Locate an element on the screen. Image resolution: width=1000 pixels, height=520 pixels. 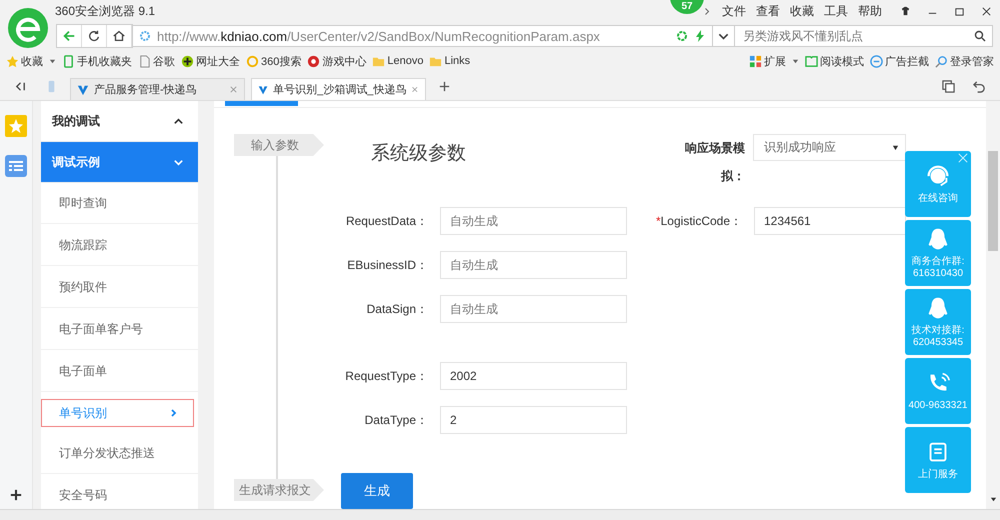
bookmark-item: 360搜索 is located at coordinates (274, 61).